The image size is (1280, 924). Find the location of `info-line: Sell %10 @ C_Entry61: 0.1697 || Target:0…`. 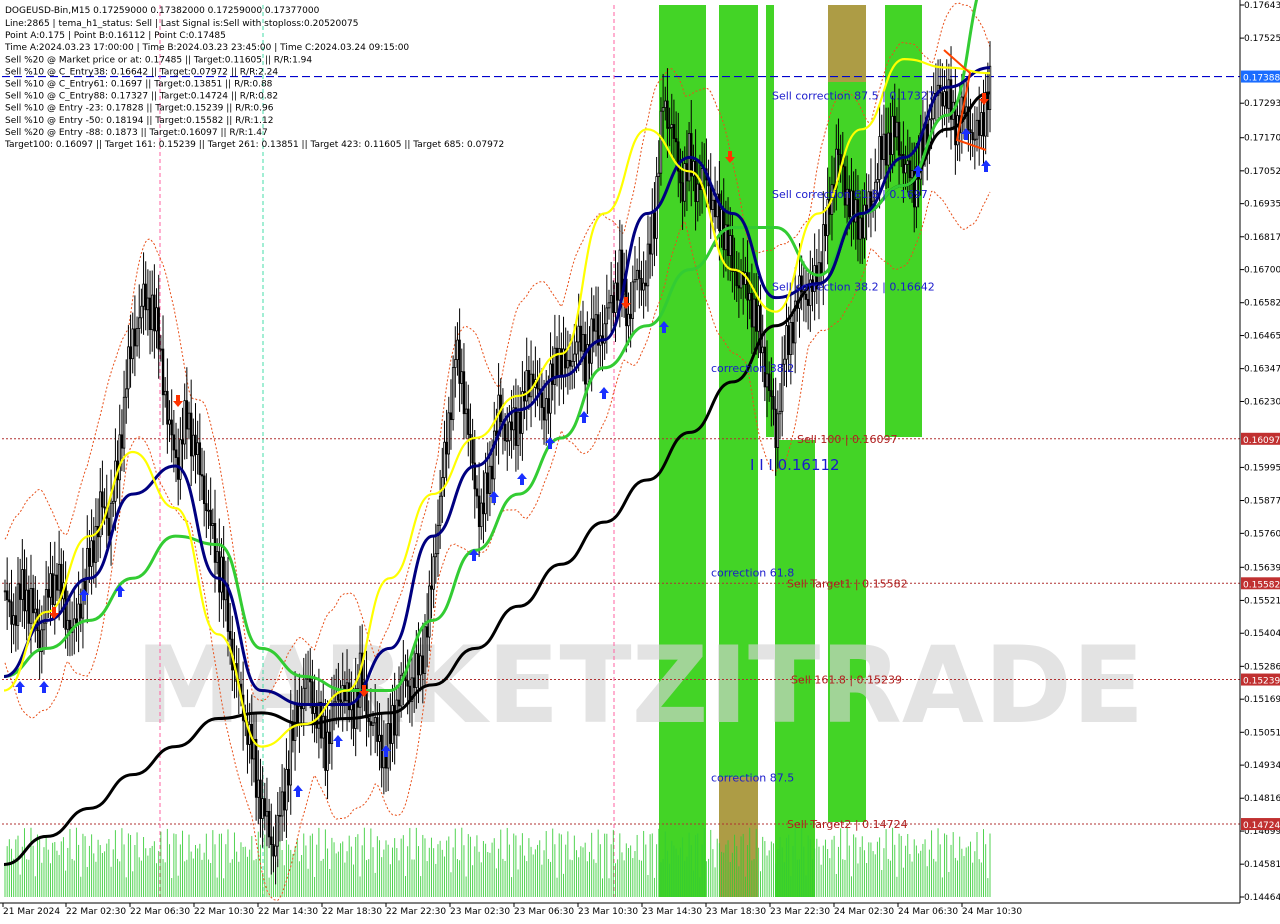

info-line: Sell %10 @ C_Entry61: 0.1697 || Target:0… is located at coordinates (139, 85).